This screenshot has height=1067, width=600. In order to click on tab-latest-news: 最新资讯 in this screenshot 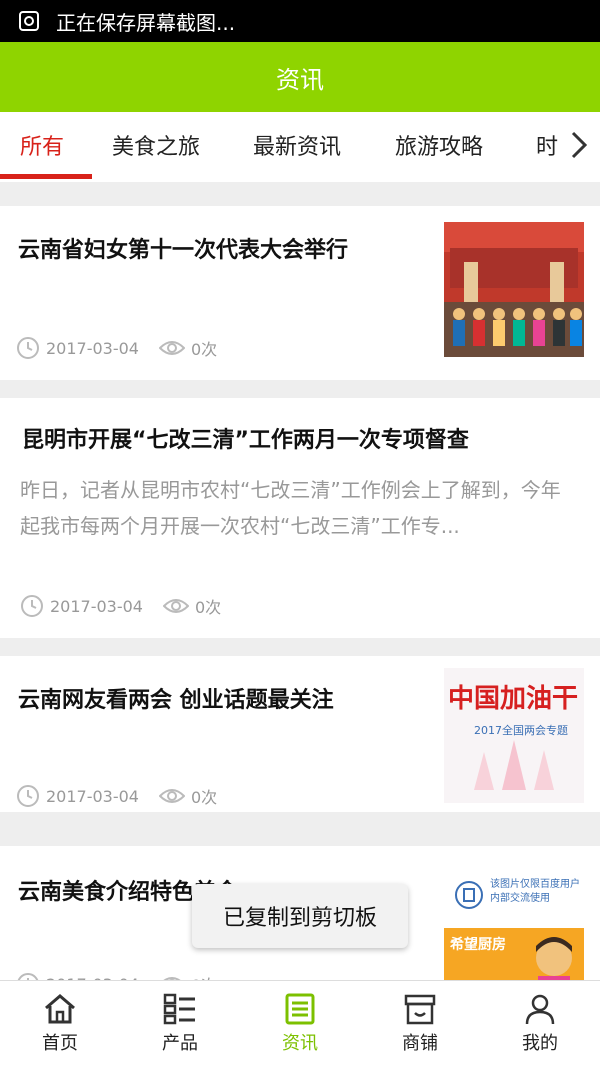, I will do `click(297, 145)`.